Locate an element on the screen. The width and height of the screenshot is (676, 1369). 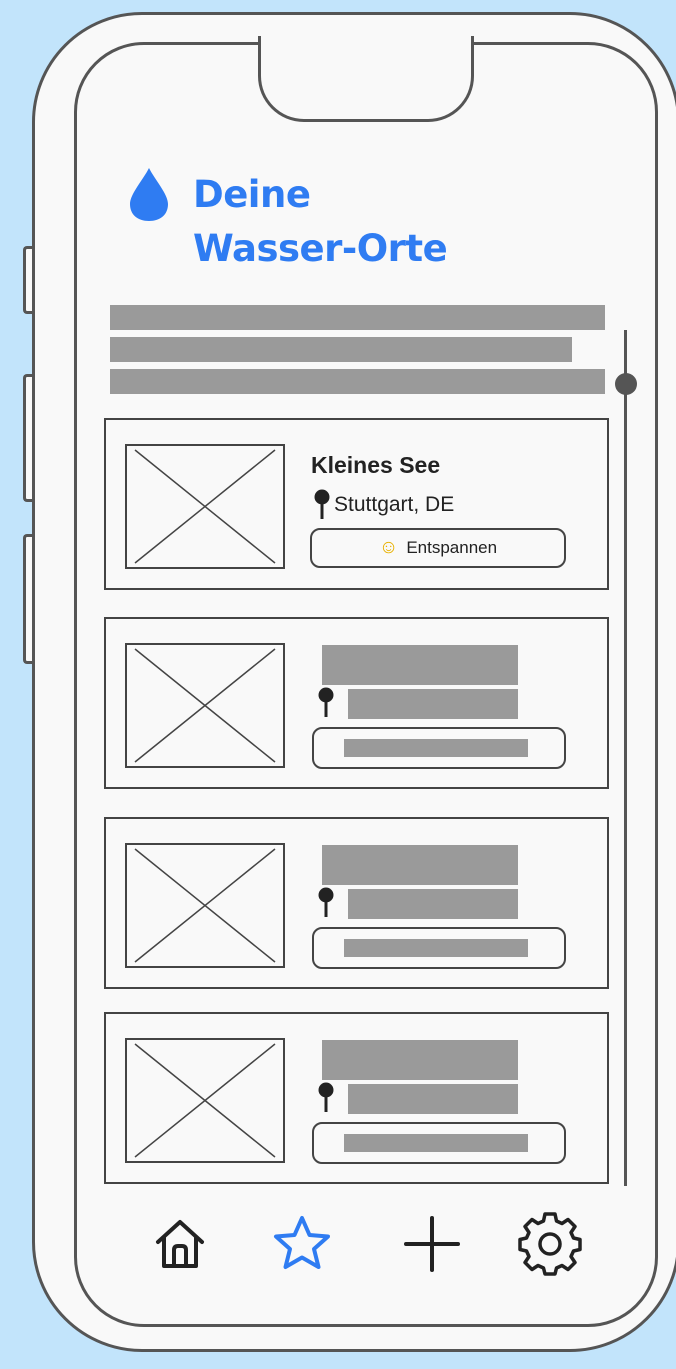
nav-home-button is located at coordinates (180, 1244).